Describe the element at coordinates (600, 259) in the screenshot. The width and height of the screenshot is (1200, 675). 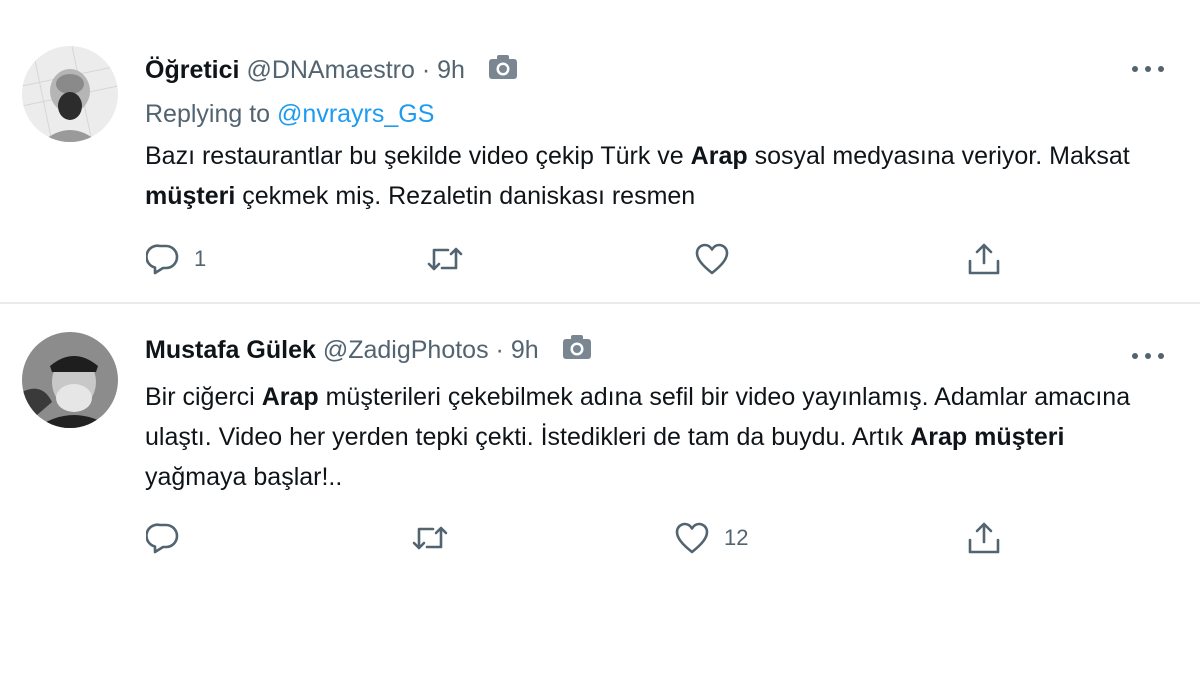
I see `tweet-actions: 1` at that location.